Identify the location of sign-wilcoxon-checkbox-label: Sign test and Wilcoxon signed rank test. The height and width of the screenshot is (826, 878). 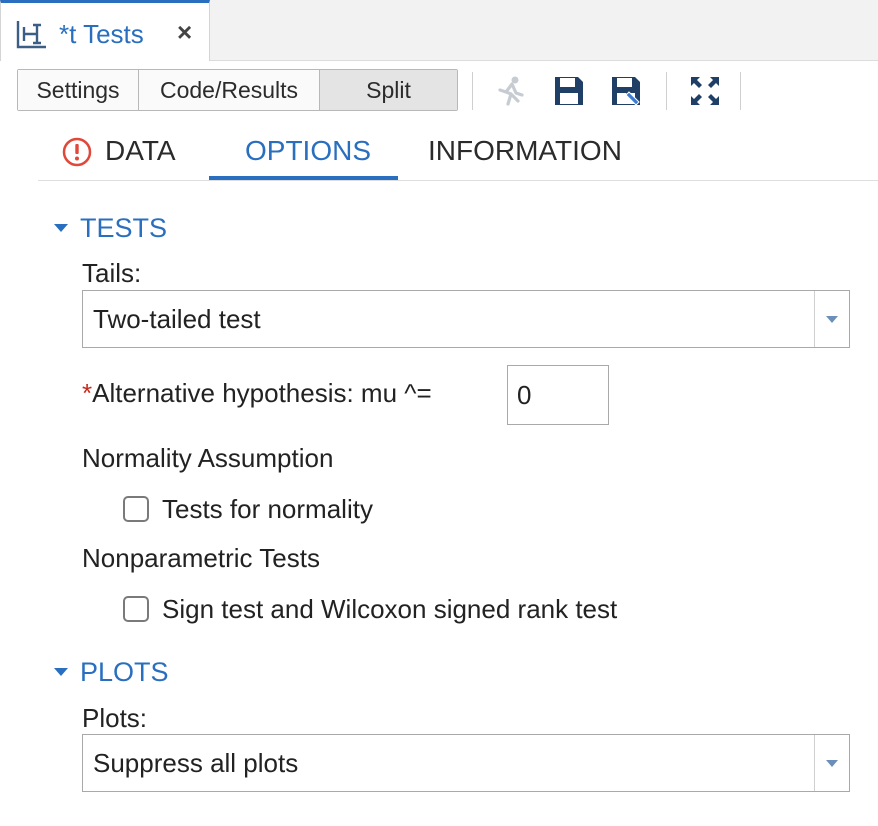
(390, 608).